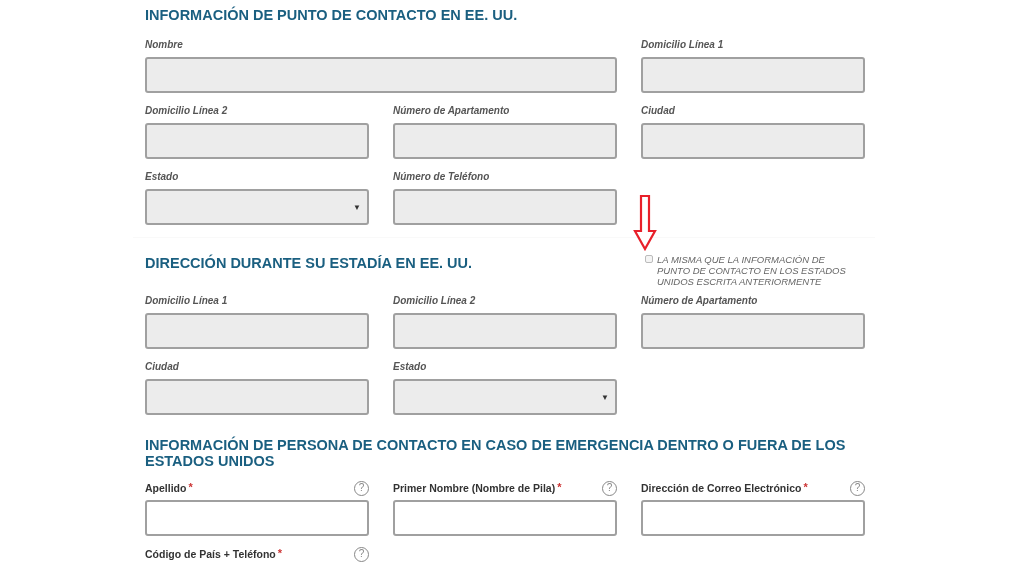  What do you see at coordinates (496, 453) in the screenshot?
I see `section-heading: INFORMACIÓN DE PERSONA DE CONTACTO EN CASO DE EMERGENCIA DENTRO O FUERA DE LOS ESTADOS UNIDOS` at bounding box center [496, 453].